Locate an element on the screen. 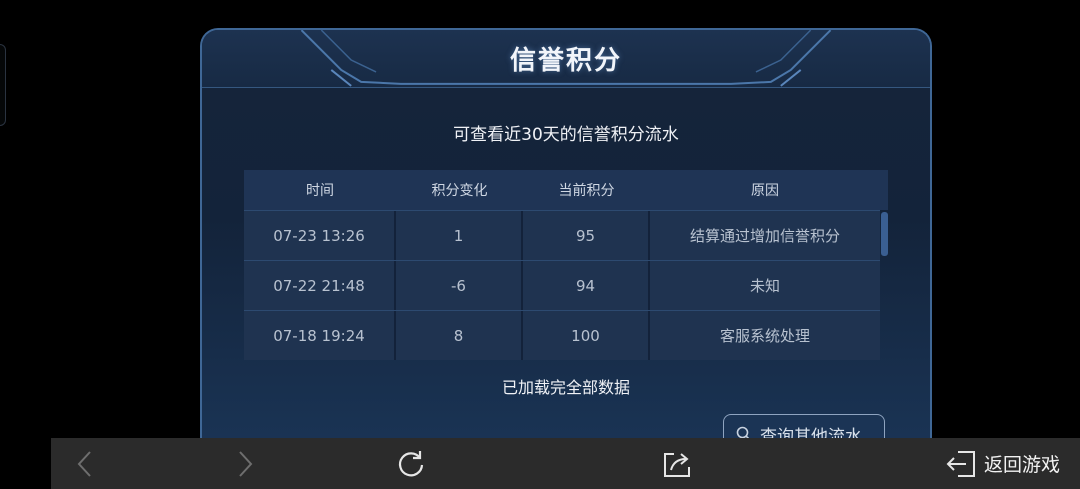 The height and width of the screenshot is (489, 1080). all-data-loaded-text: 已加载完全部数据 is located at coordinates (565, 387).